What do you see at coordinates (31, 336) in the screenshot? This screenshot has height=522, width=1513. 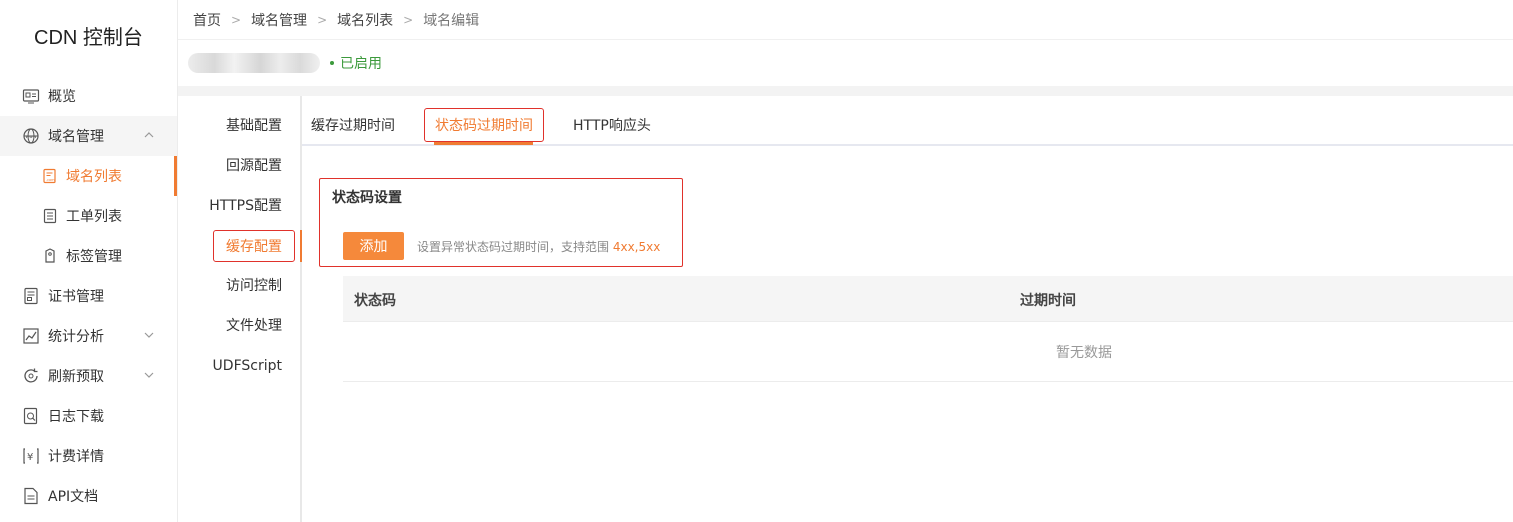 I see `chart-icon` at bounding box center [31, 336].